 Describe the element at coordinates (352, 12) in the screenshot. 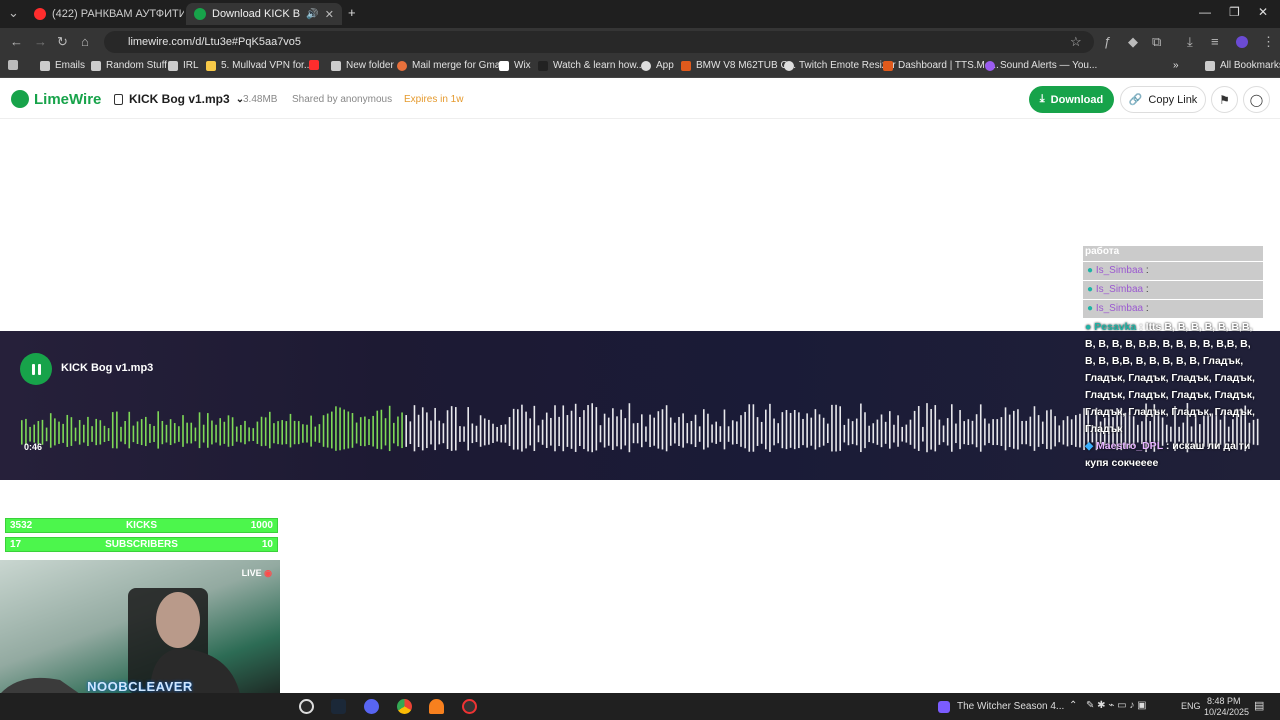

I see `new-tab-icon: +` at that location.